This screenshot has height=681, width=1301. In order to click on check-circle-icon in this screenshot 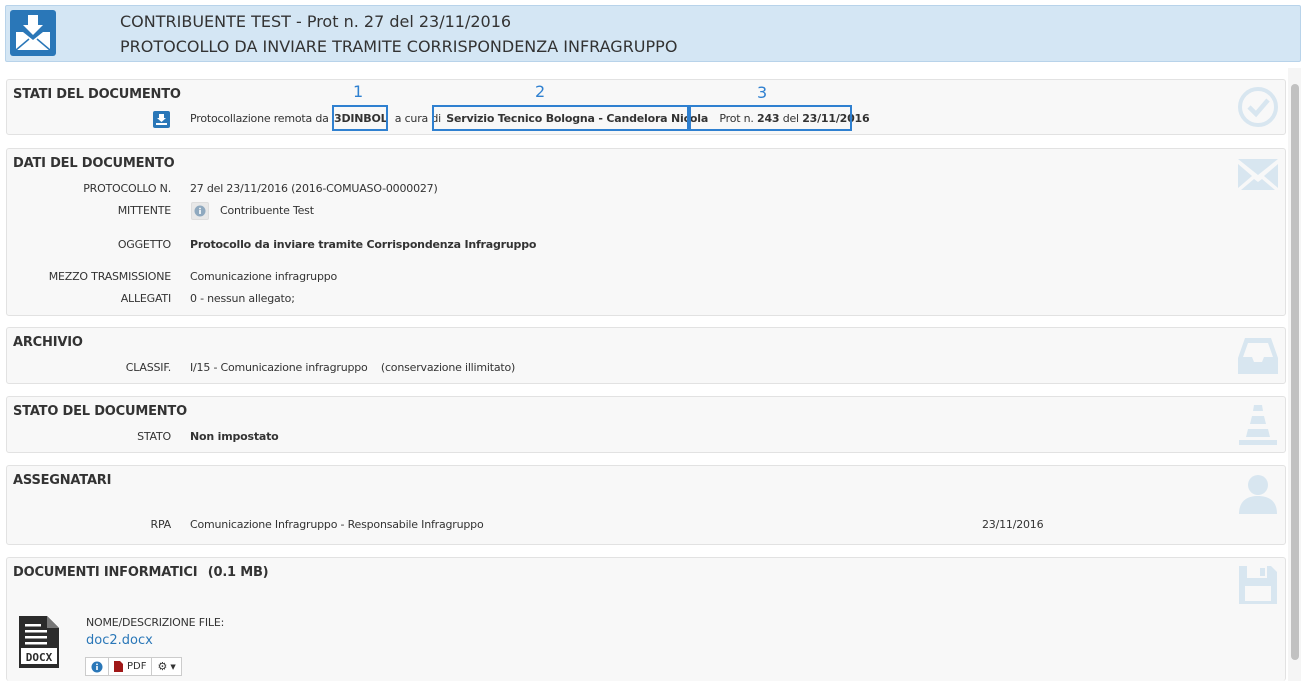, I will do `click(1258, 108)`.